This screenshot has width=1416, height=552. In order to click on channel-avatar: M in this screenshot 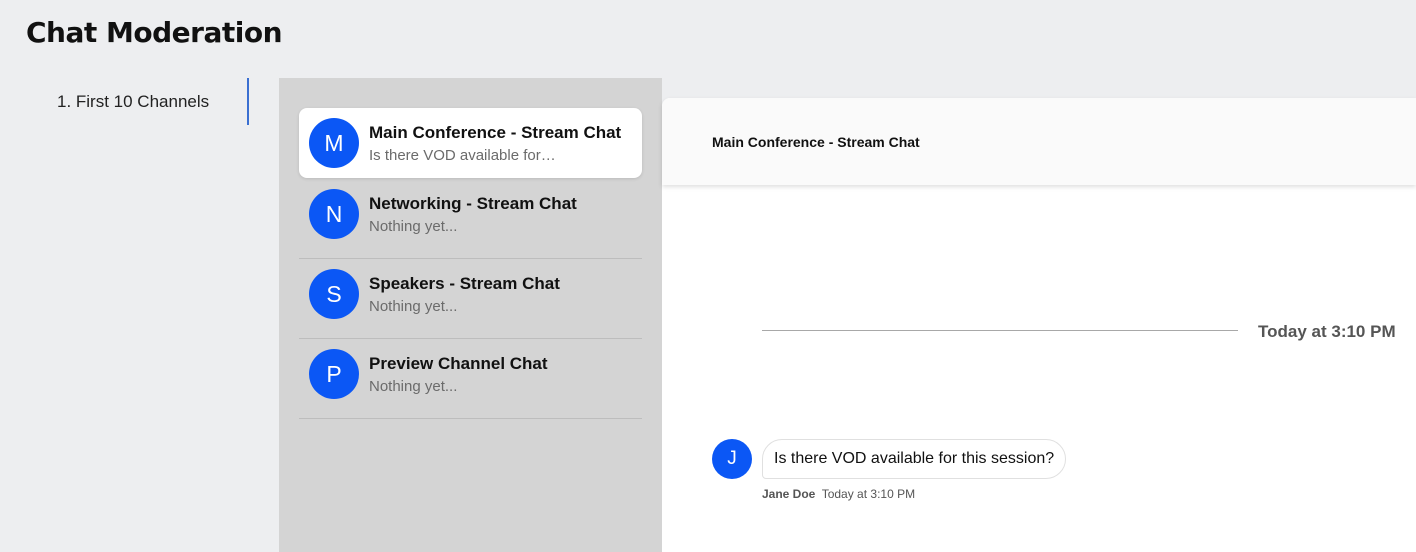, I will do `click(334, 143)`.